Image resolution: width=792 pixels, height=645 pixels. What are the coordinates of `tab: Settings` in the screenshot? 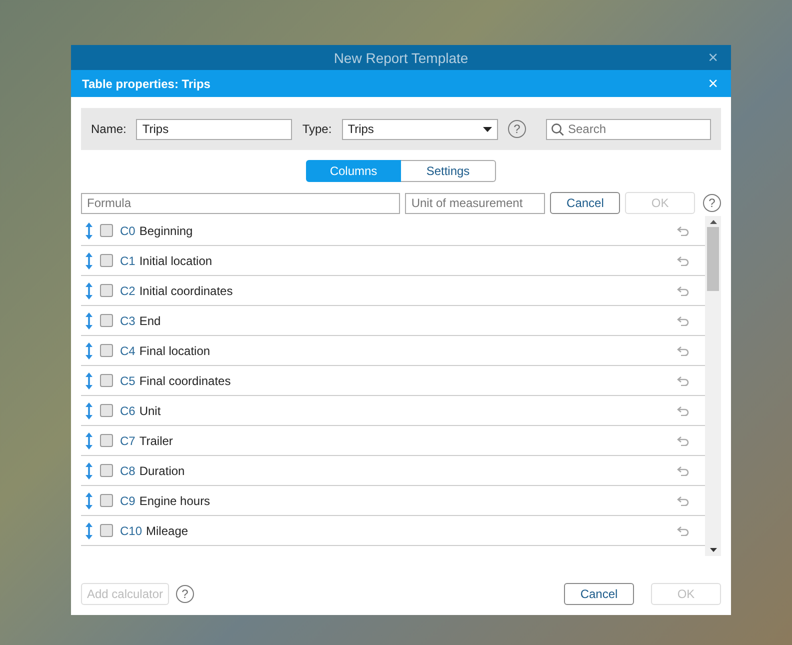 It's located at (448, 171).